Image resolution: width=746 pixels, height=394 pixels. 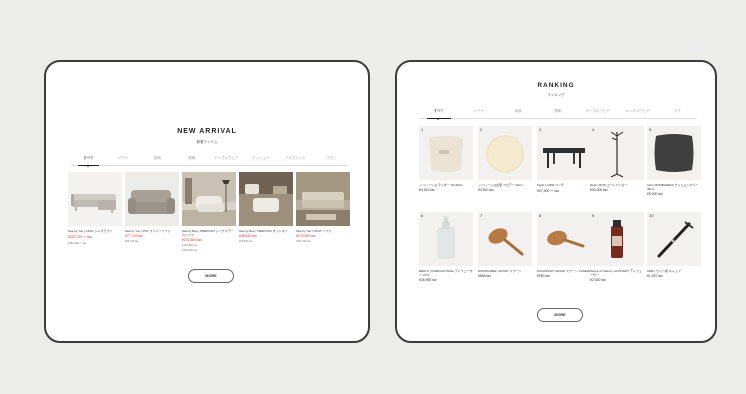 I want to click on ranking-tabs: すべて ソファ 収納 照明 テーブルウェア キッチンウェア ラグ, so click(x=558, y=114).